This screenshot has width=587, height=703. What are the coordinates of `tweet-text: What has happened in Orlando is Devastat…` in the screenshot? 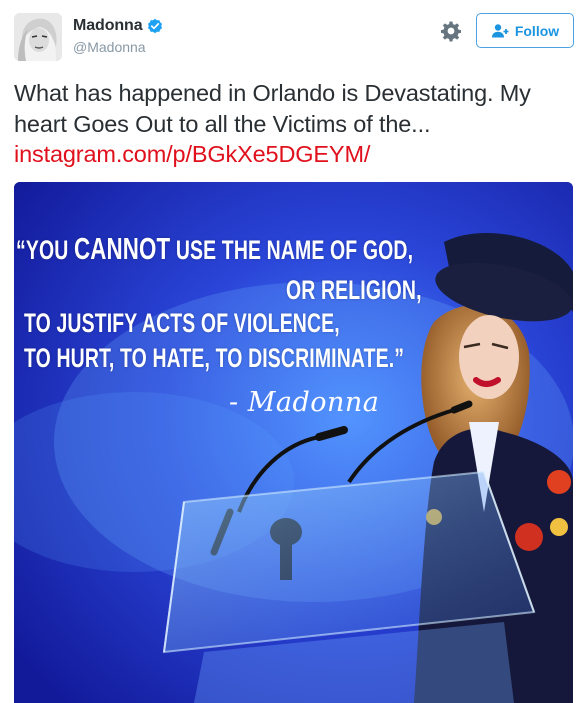 It's located at (296, 124).